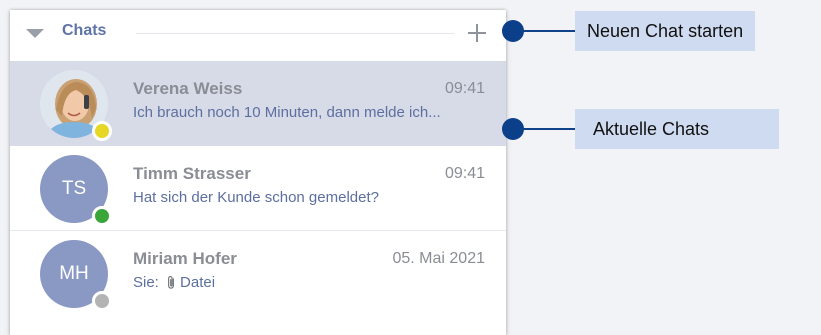 The height and width of the screenshot is (335, 821). I want to click on chats-header: Chats, so click(258, 33).